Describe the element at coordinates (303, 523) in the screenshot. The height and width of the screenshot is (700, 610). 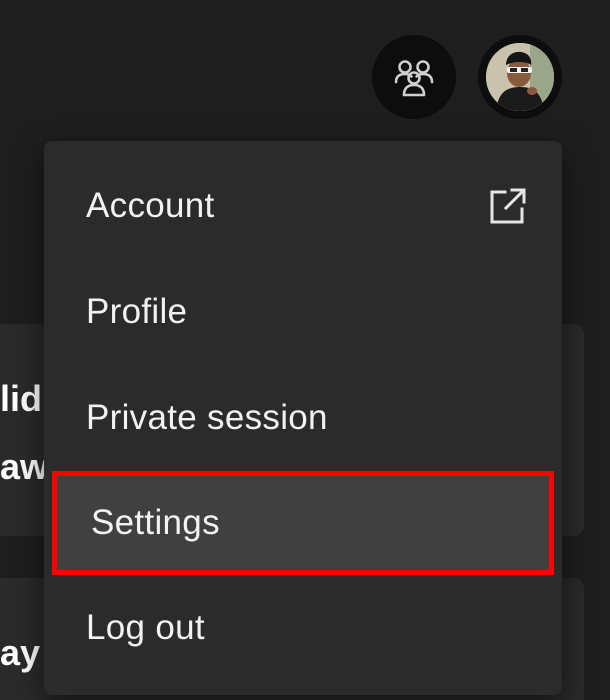
I see `menu-item-settings: Settings` at that location.